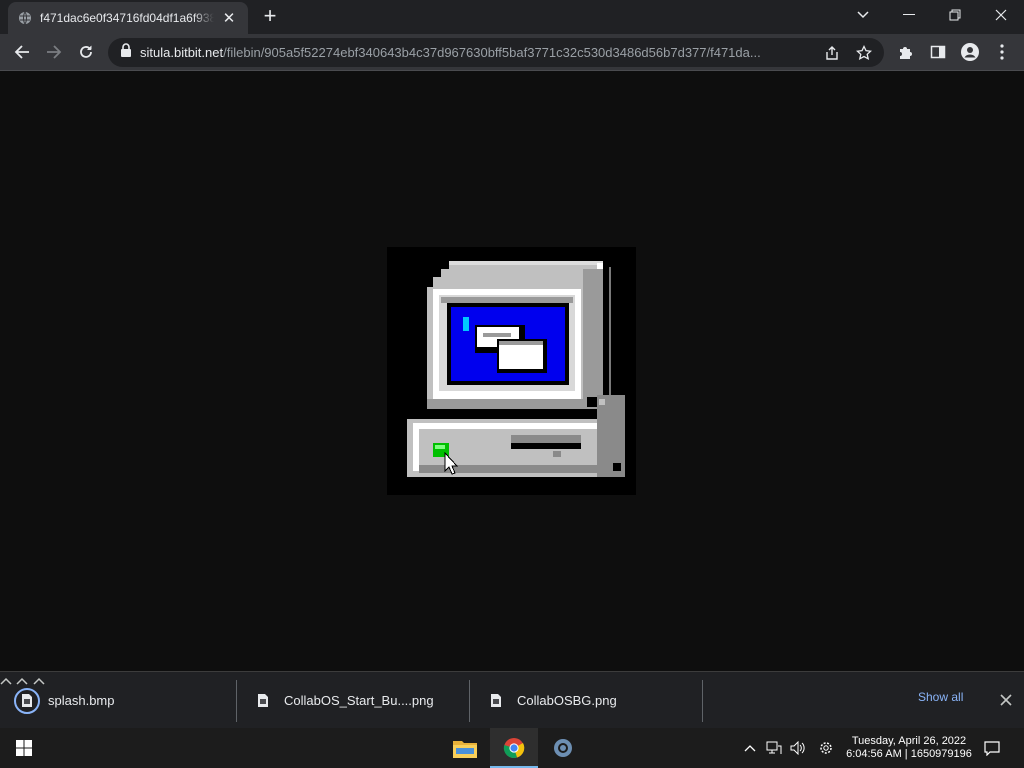 The height and width of the screenshot is (768, 1024). Describe the element at coordinates (567, 700) in the screenshot. I see `download-filename: CollabOSBG.png` at that location.